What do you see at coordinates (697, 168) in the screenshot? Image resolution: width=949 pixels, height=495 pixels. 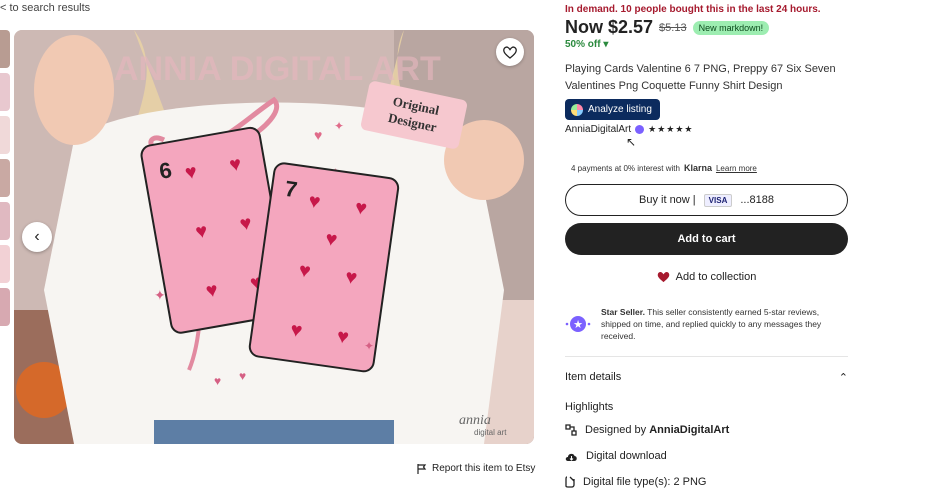 I see `klarna-logo: Klarna` at bounding box center [697, 168].